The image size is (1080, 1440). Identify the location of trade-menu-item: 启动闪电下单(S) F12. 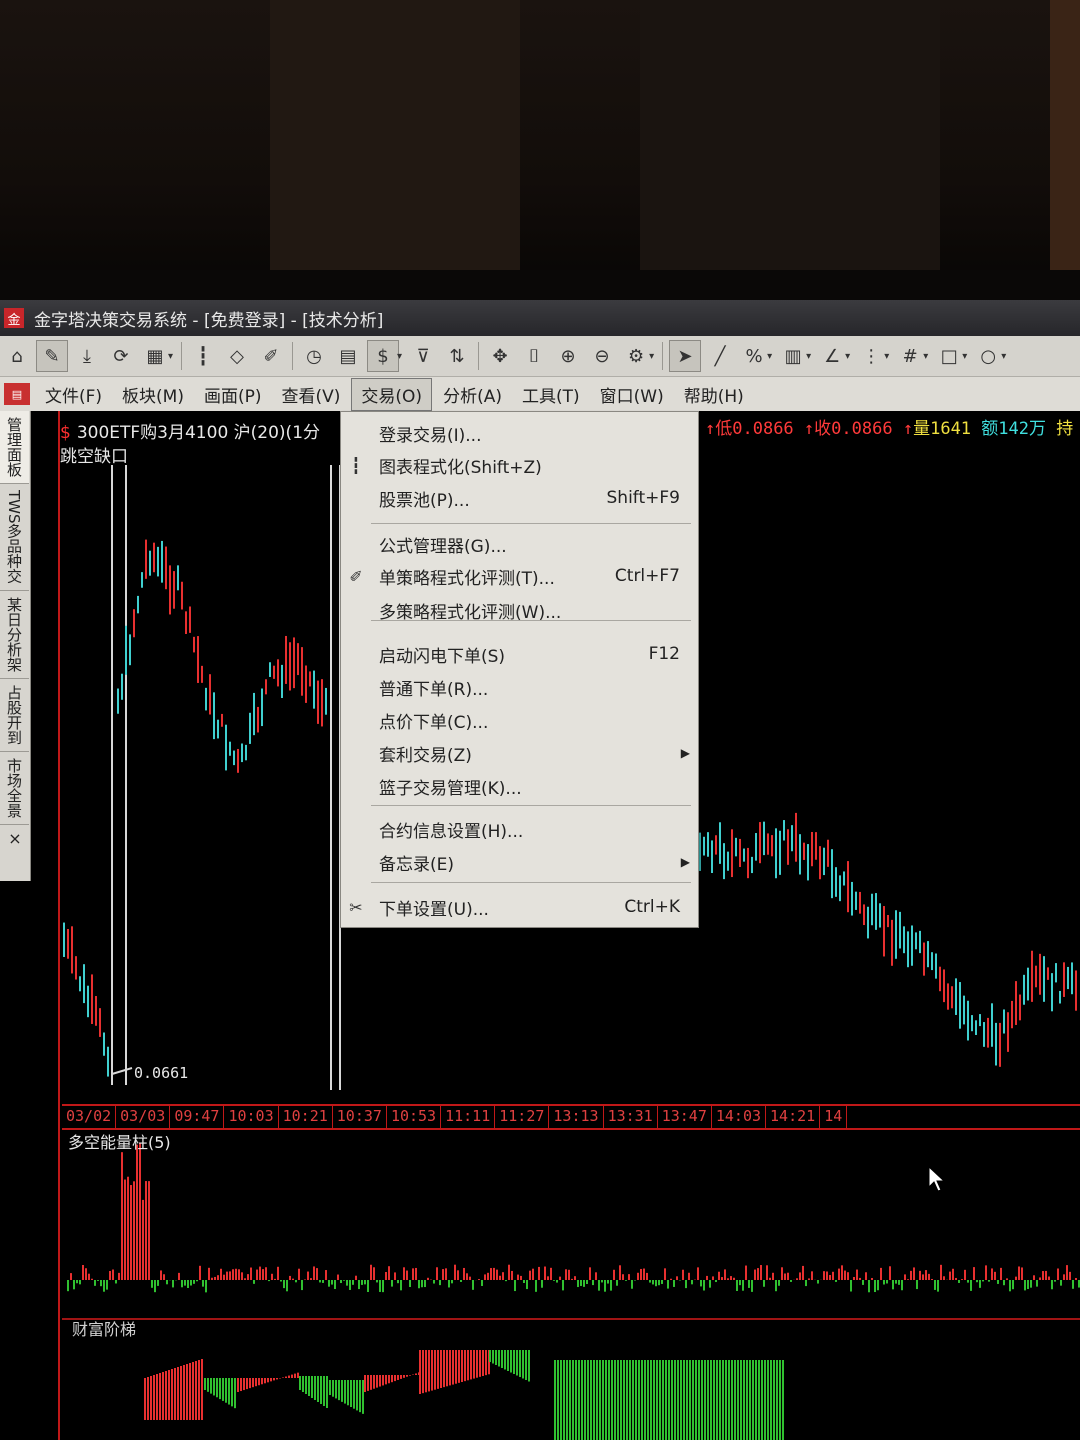
(519, 654).